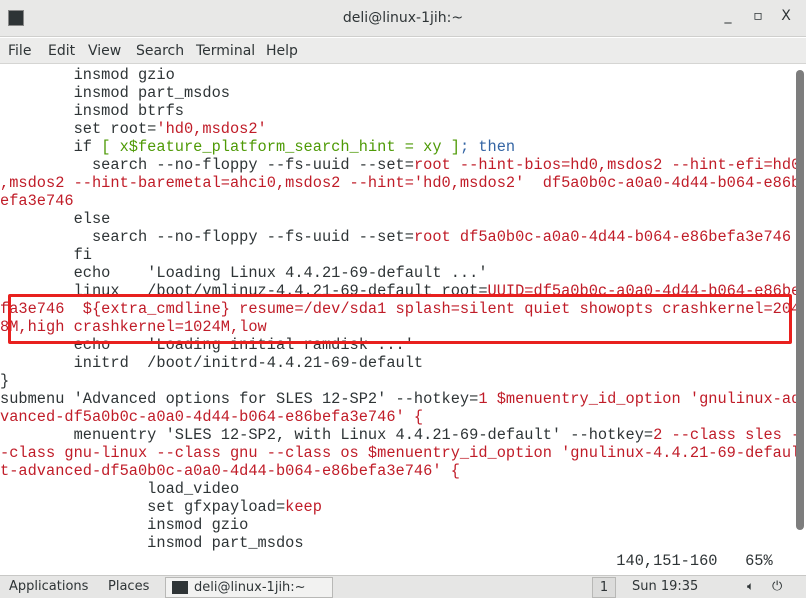 This screenshot has height=598, width=806. I want to click on line-segment: load_video, so click(120, 489).